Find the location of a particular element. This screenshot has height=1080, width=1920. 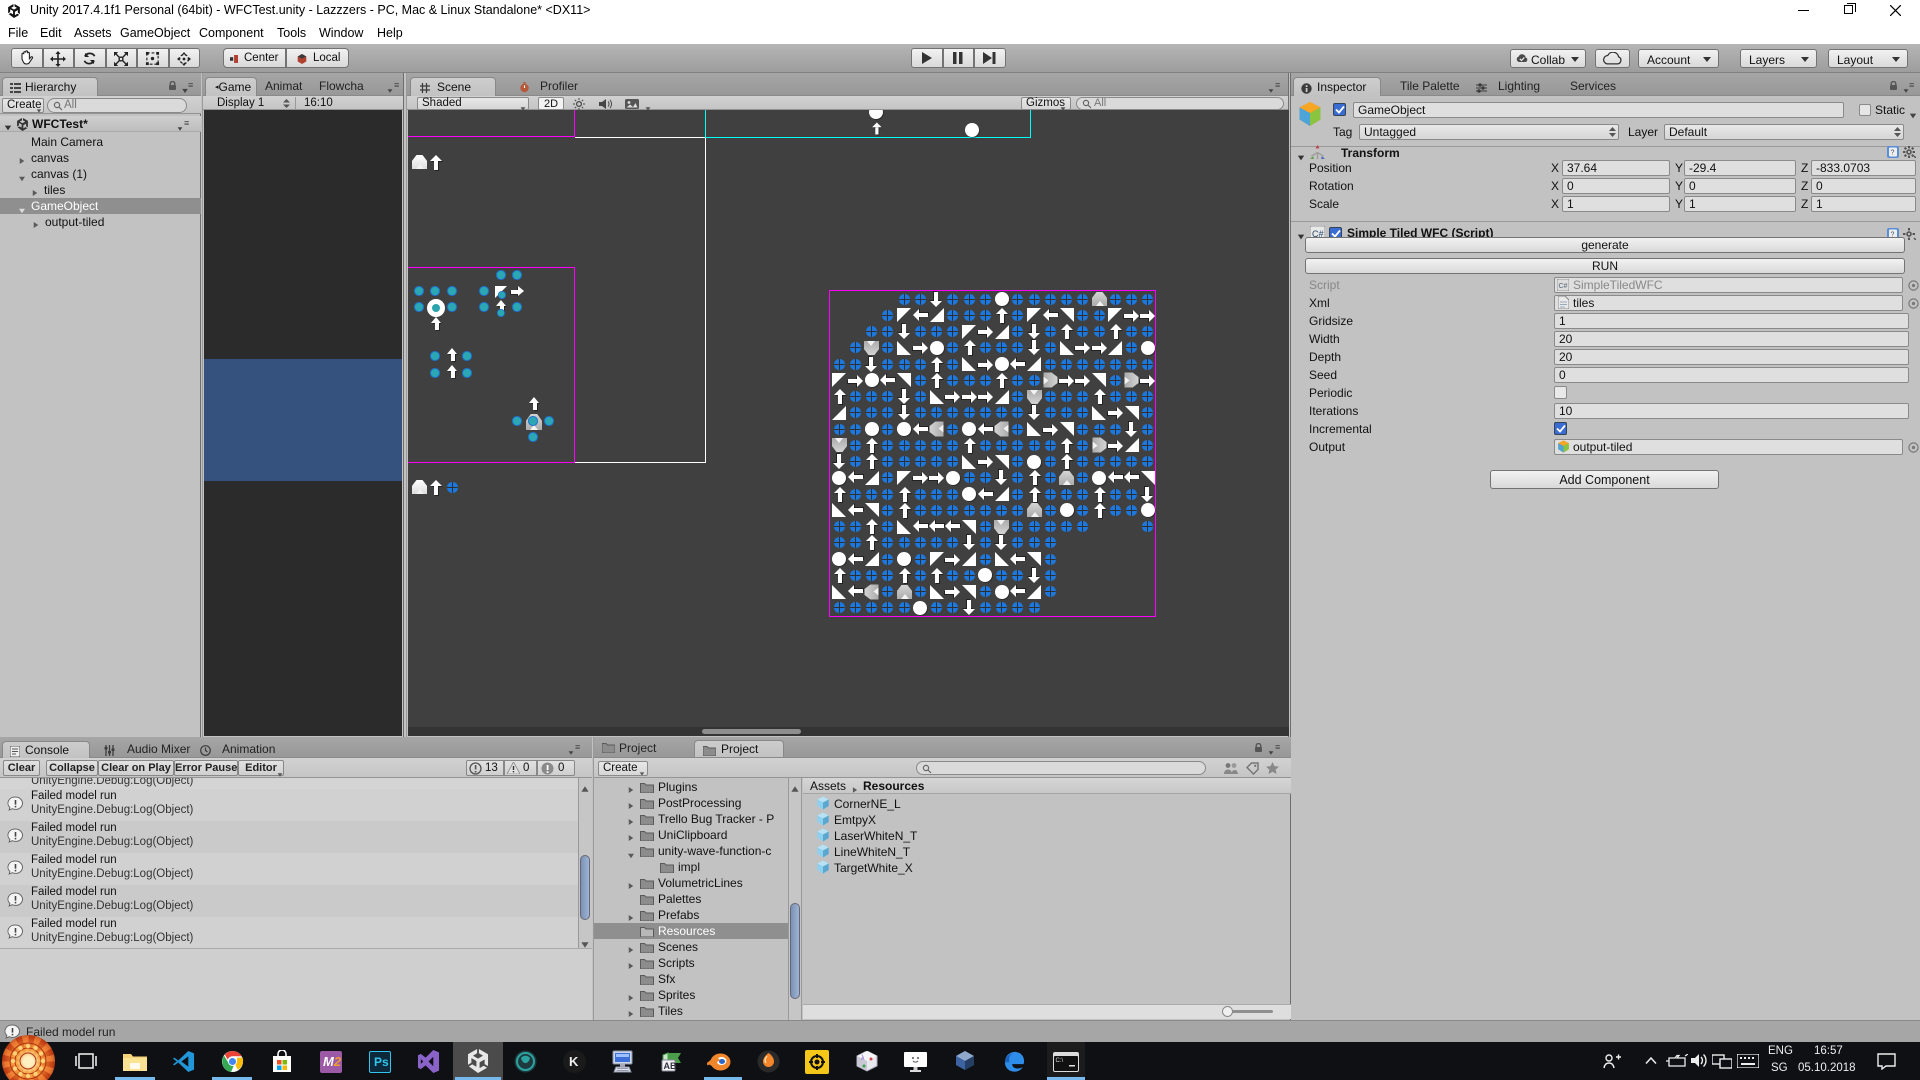

svg-text: C:\ is located at coordinates (1060, 1061).